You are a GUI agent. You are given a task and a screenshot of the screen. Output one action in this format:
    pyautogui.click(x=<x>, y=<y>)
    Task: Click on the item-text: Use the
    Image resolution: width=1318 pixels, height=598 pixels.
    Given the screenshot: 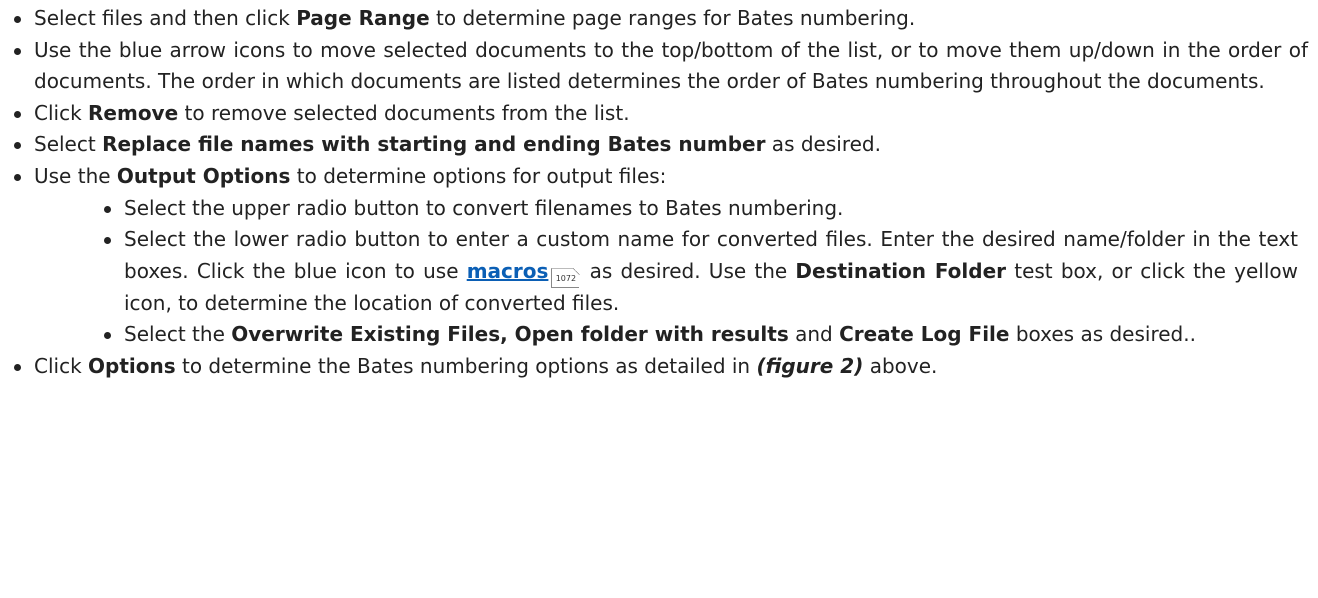 What is the action you would take?
    pyautogui.click(x=75, y=175)
    